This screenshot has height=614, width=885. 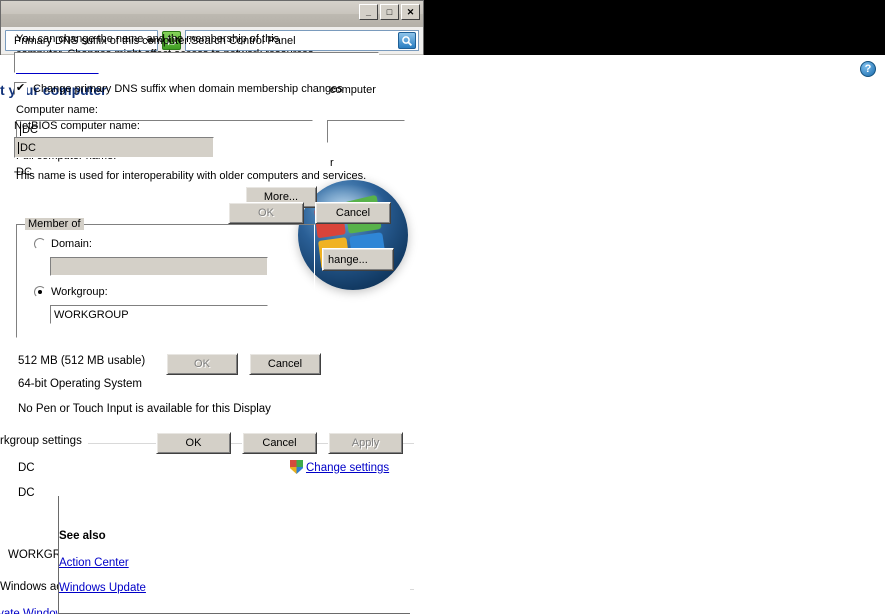 I want to click on dns-cancel-button: Cancel, so click(x=353, y=213).